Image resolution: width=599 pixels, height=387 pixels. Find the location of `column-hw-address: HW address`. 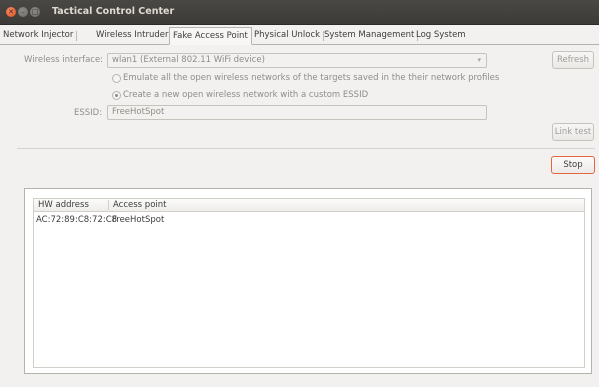

column-hw-address: HW address is located at coordinates (63, 205).